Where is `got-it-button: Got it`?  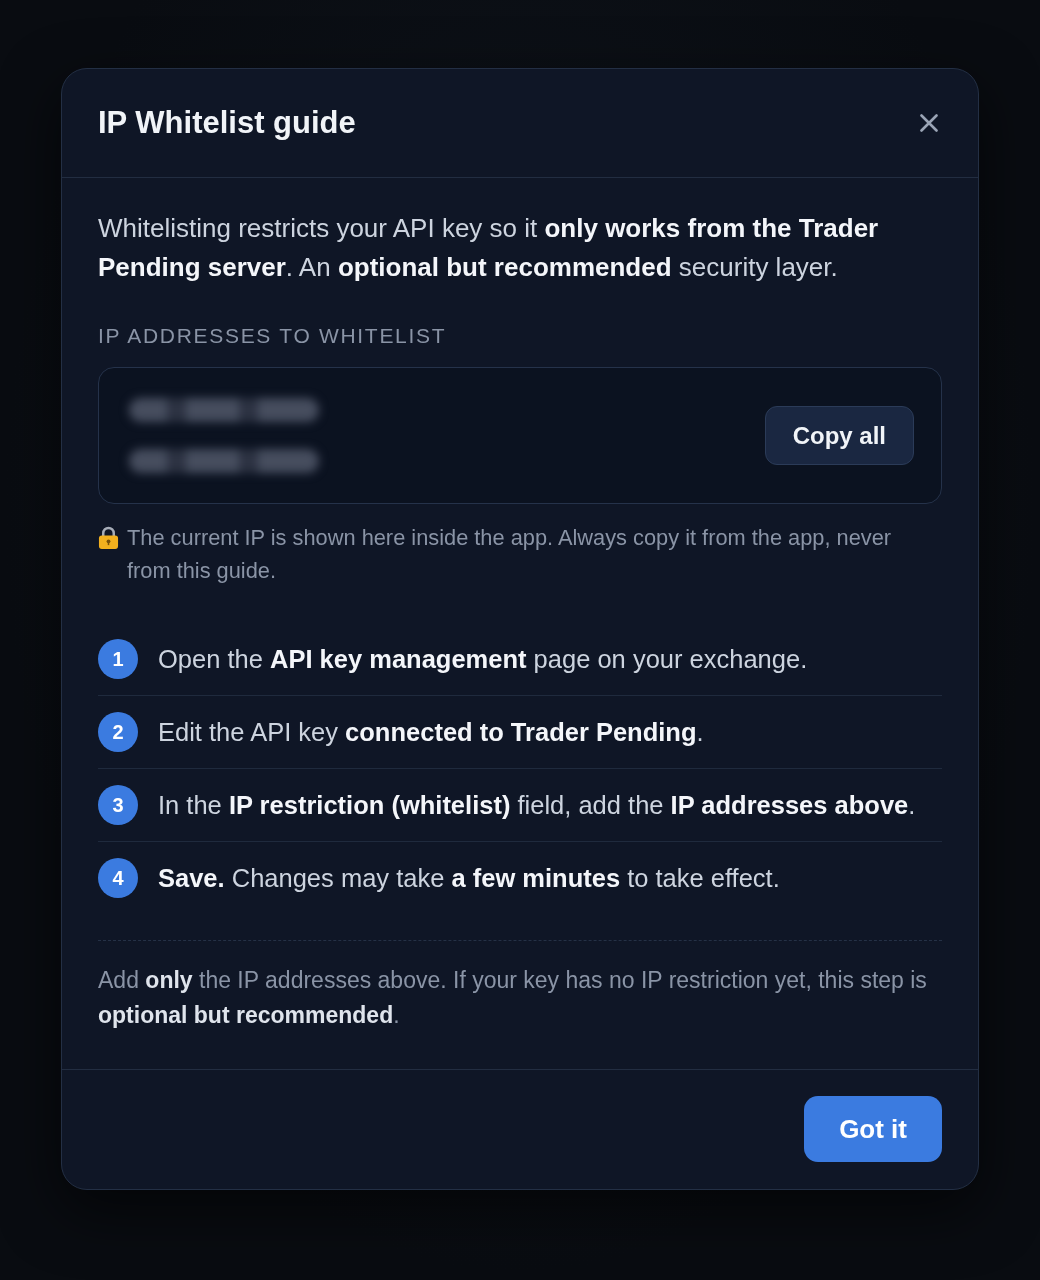 got-it-button: Got it is located at coordinates (873, 1129).